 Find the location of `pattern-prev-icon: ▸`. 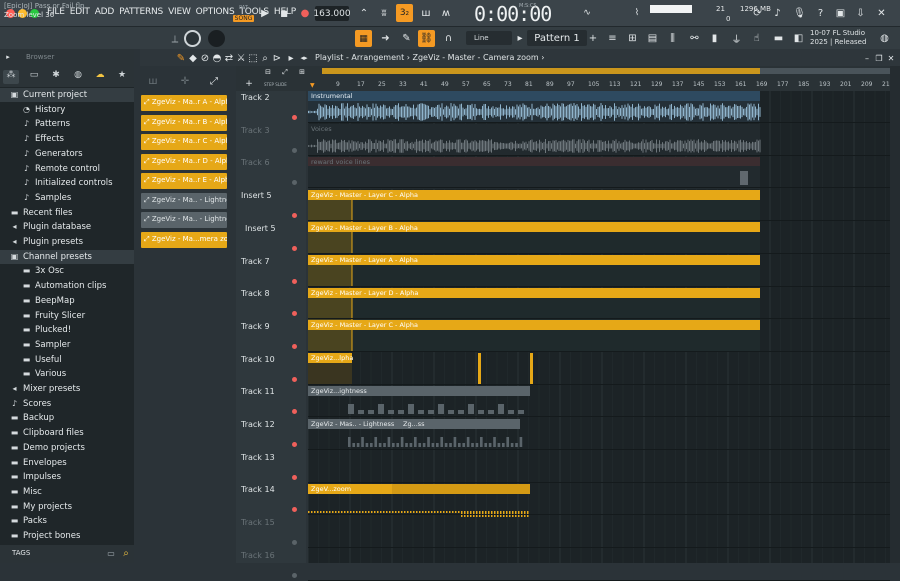

pattern-prev-icon: ▸ is located at coordinates (520, 38).